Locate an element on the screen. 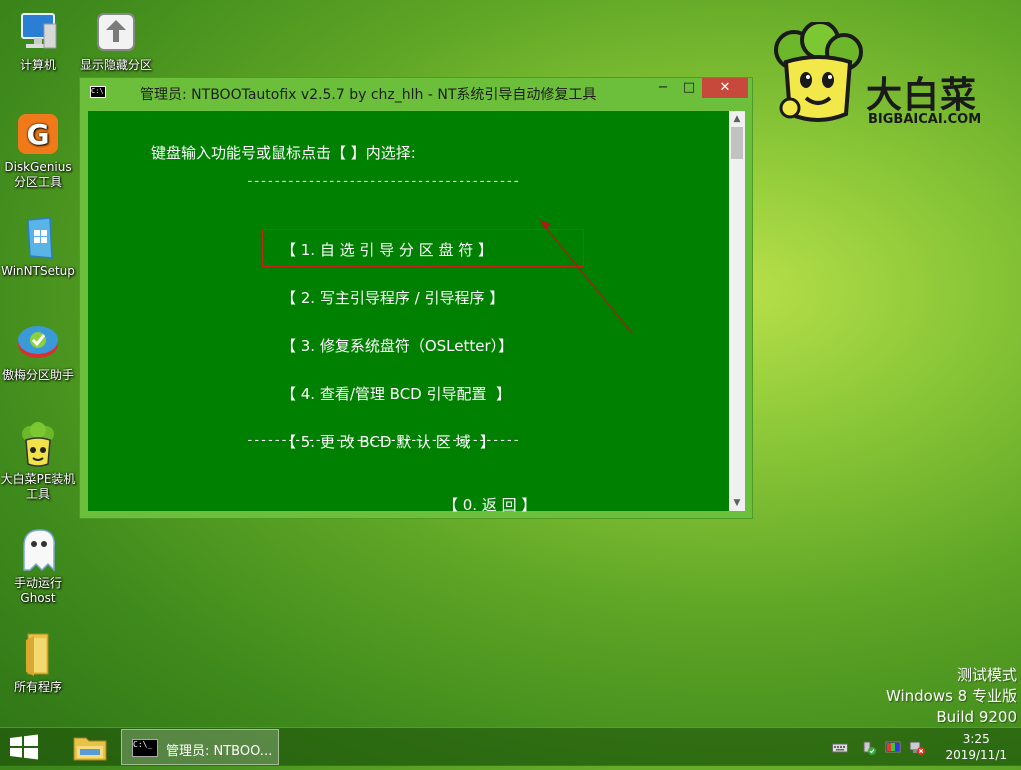  desktop-icon-computer: 计算机 is located at coordinates (38, 40).